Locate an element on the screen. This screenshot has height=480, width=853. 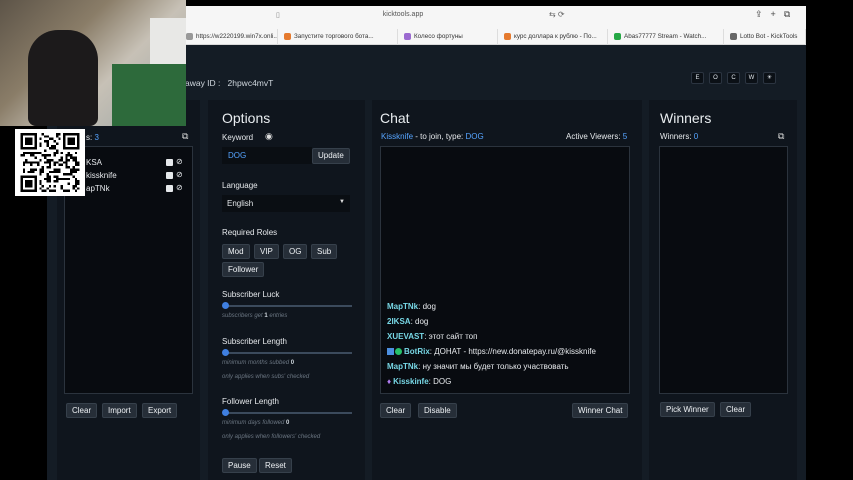
subscriber-length-slider is located at coordinates (287, 352).